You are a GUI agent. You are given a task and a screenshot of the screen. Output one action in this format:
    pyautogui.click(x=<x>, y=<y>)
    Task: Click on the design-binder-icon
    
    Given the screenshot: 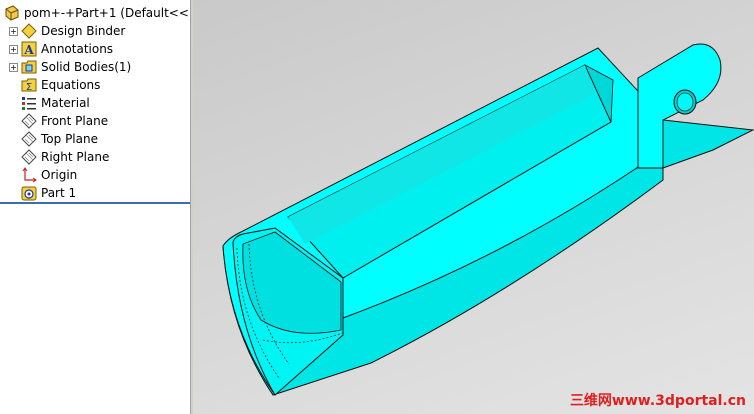 What is the action you would take?
    pyautogui.click(x=29, y=31)
    